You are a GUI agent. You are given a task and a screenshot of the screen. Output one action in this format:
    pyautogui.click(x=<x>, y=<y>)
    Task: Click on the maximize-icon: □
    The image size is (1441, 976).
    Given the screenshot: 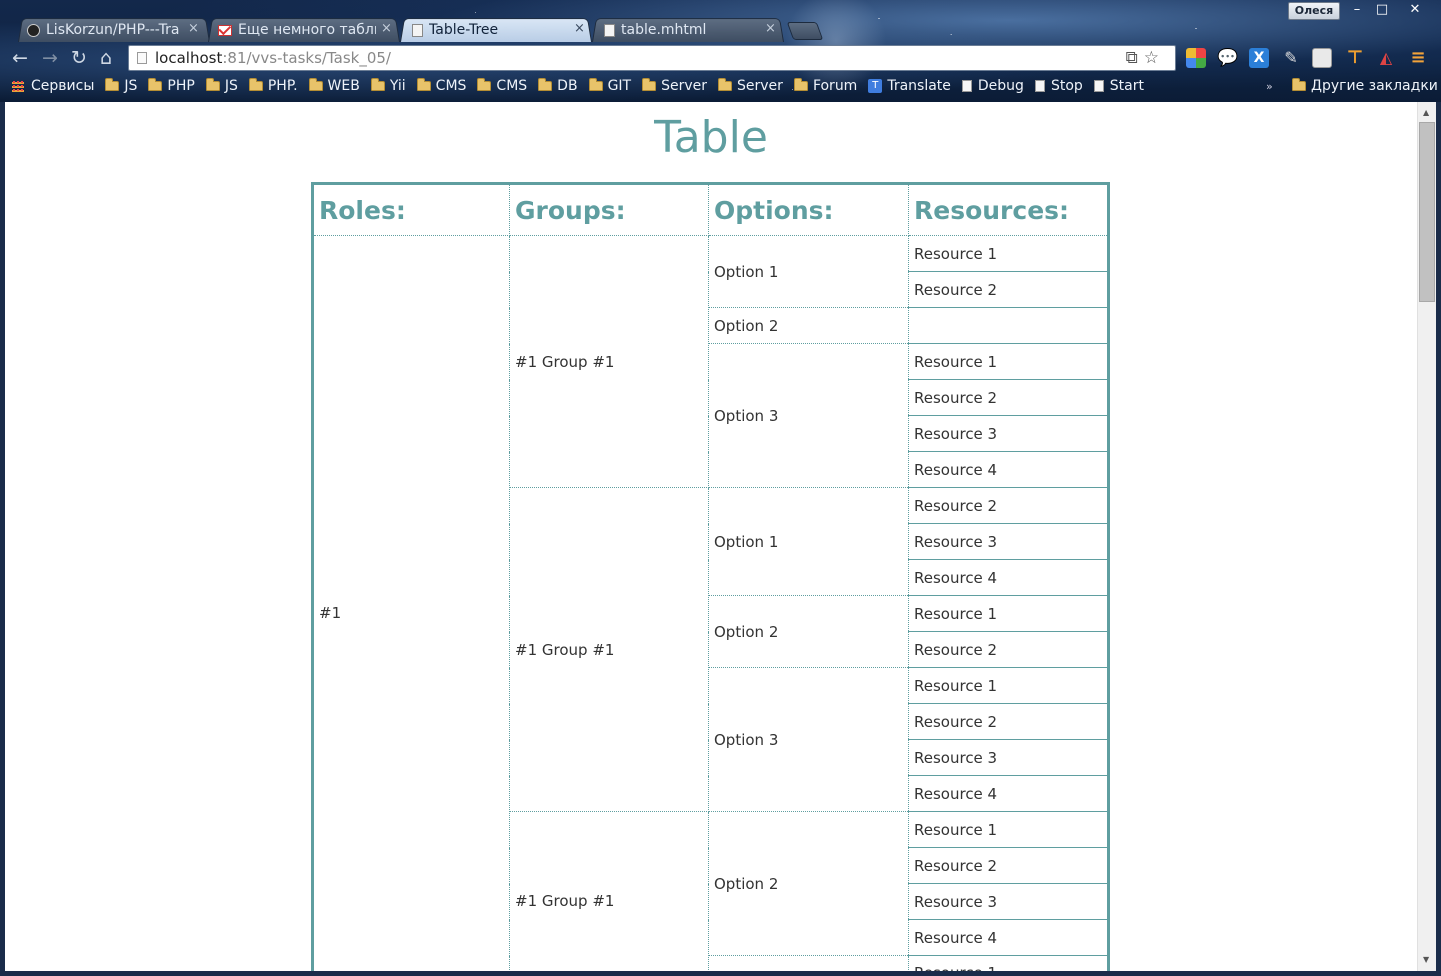 What is the action you would take?
    pyautogui.click(x=1382, y=10)
    